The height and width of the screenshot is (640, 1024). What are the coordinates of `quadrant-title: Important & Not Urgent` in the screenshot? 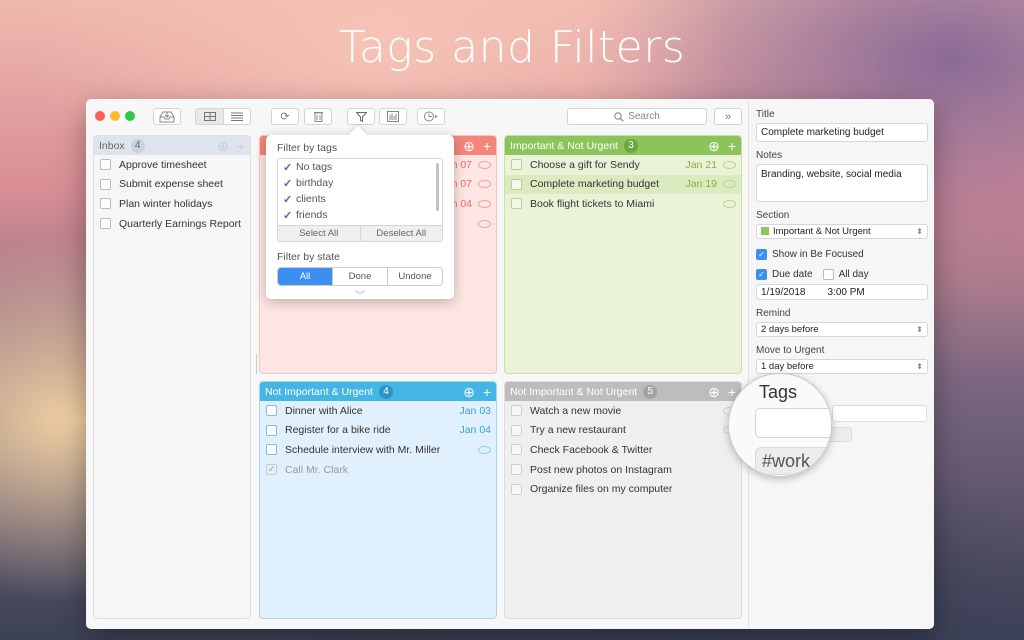 It's located at (564, 145).